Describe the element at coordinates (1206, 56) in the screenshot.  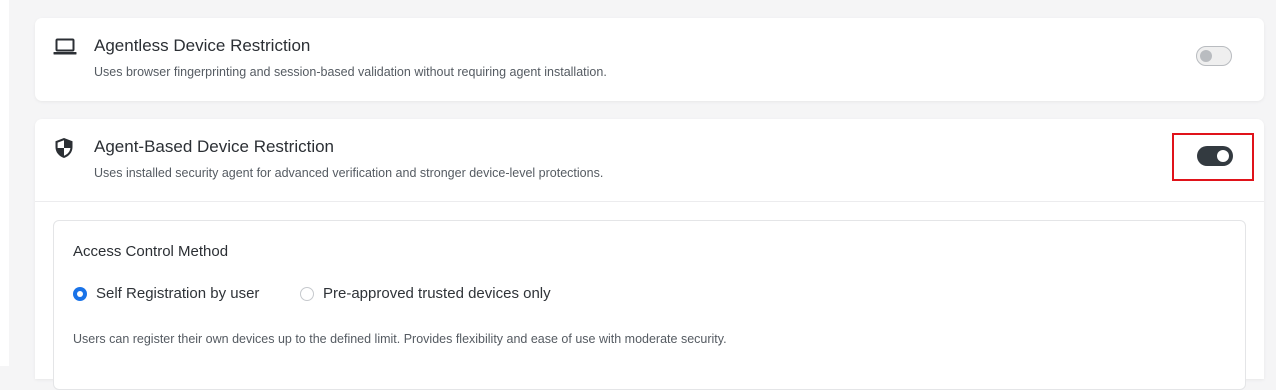
I see `toggle-knob` at that location.